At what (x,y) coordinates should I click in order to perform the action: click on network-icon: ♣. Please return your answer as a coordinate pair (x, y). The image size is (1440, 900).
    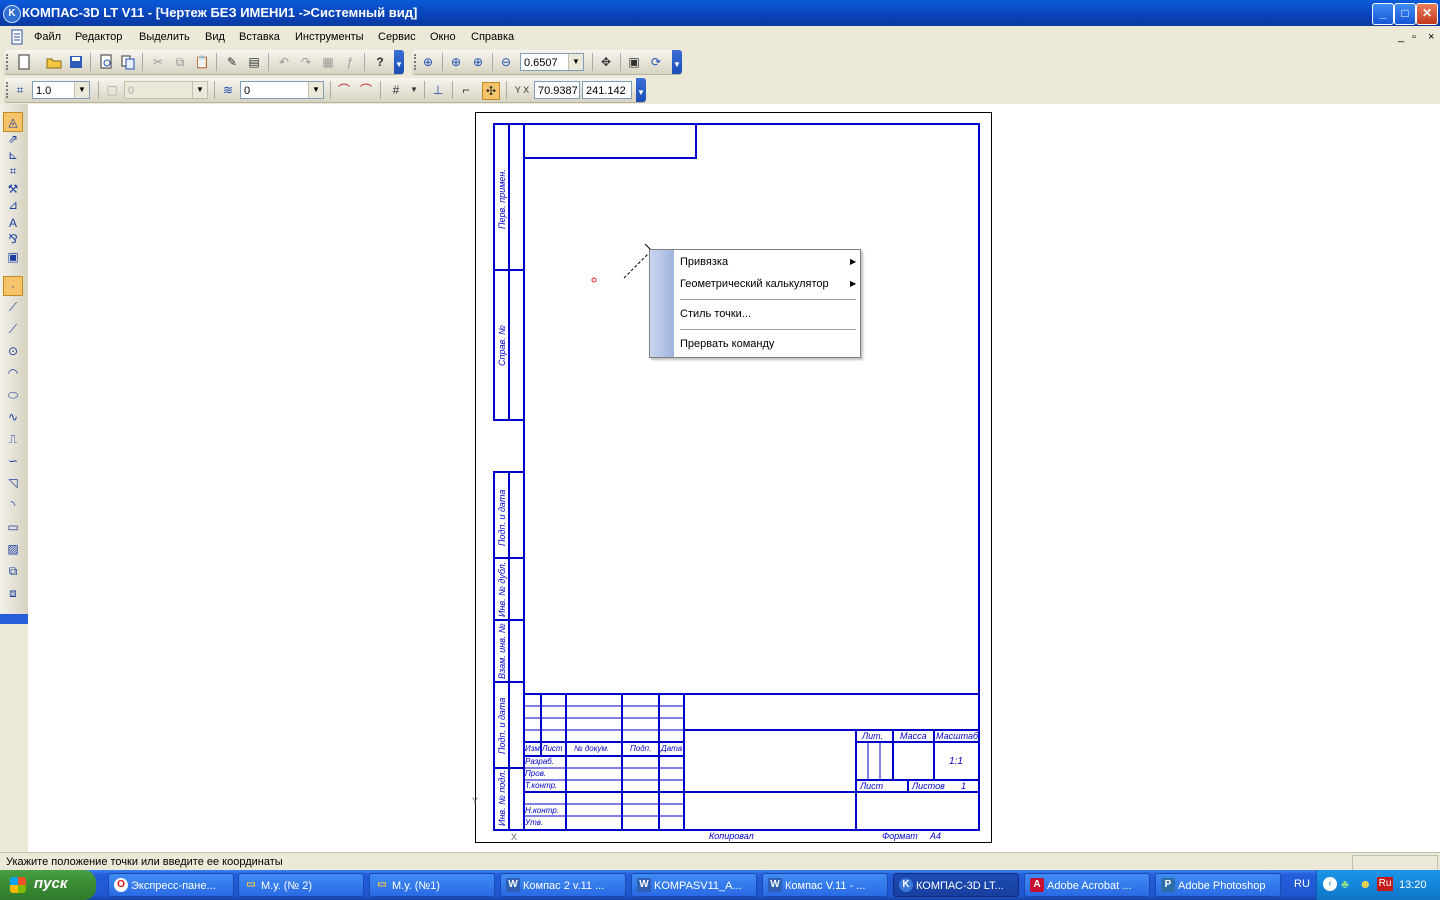
    Looking at the image, I should click on (1348, 884).